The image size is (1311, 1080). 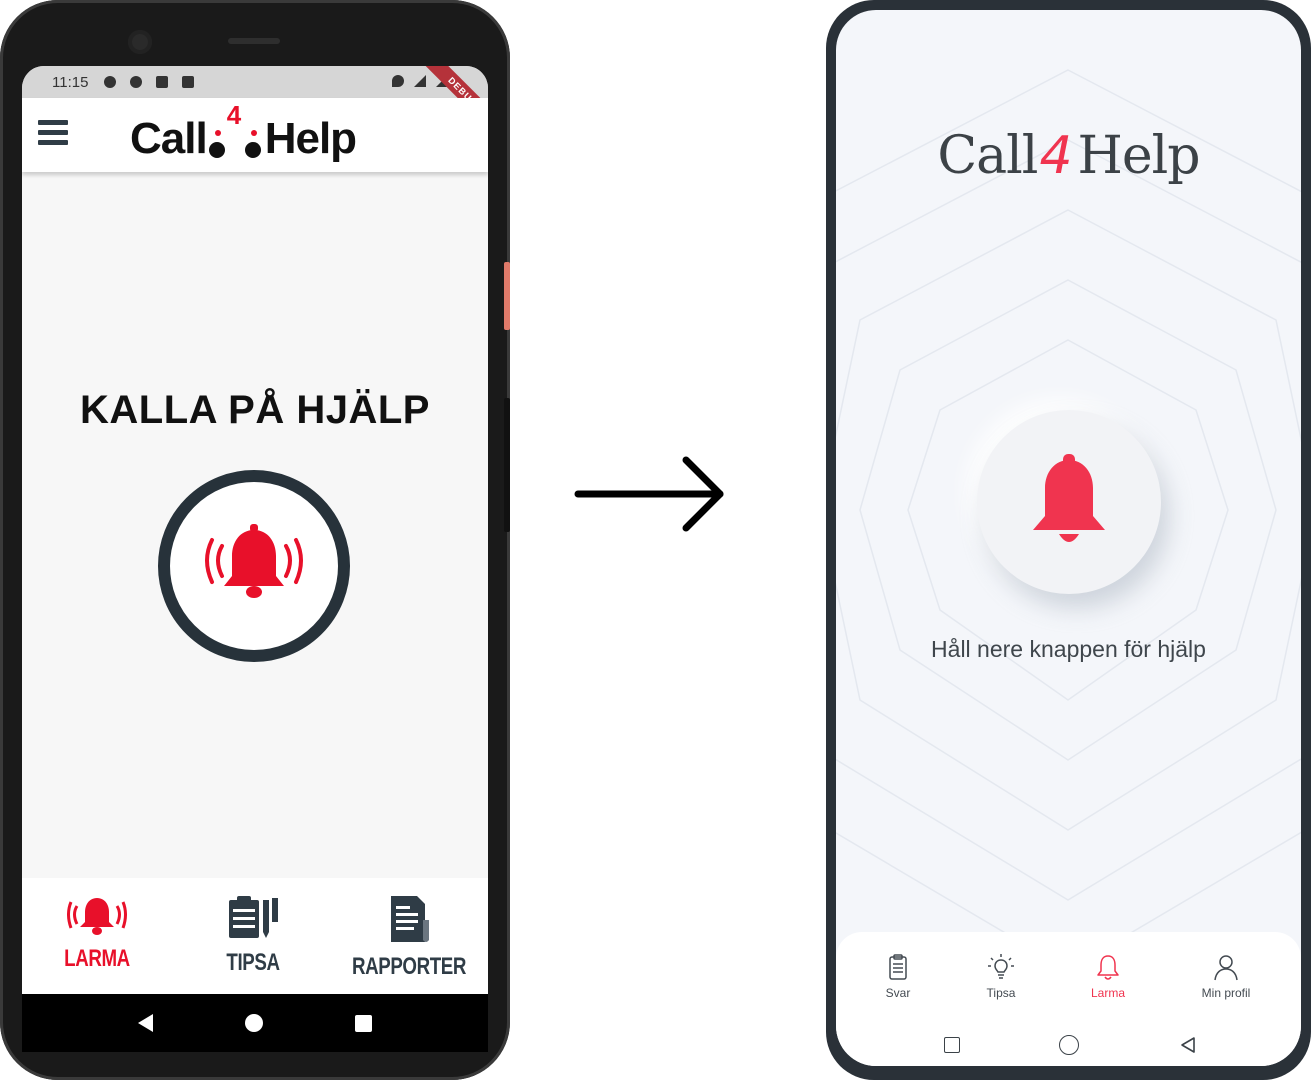 I want to click on alarm-bell-icon, so click(x=254, y=561).